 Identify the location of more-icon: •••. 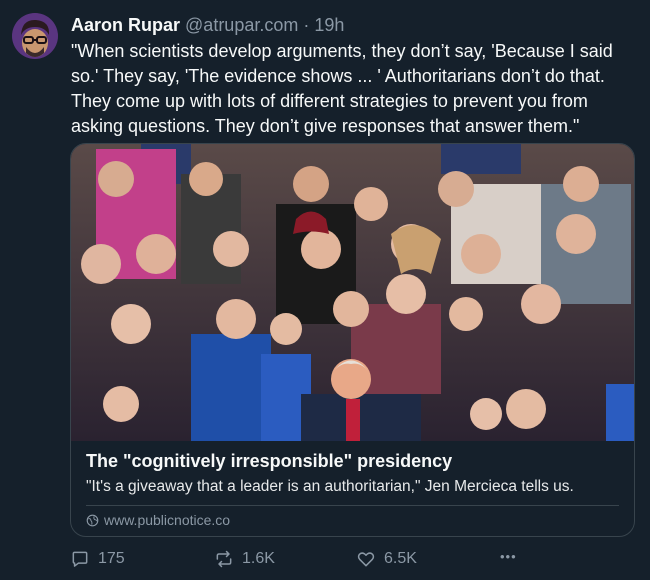
(508, 556).